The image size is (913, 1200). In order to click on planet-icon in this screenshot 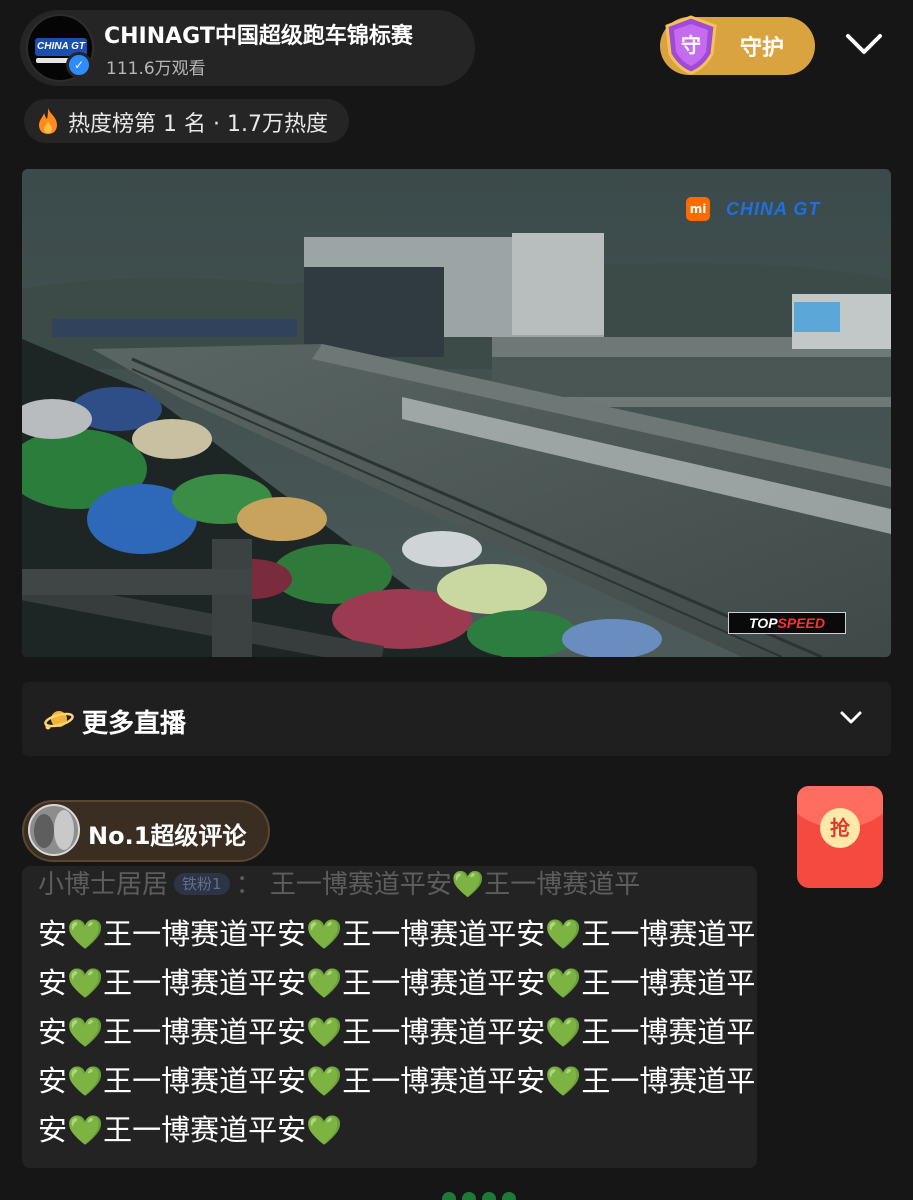, I will do `click(59, 720)`.